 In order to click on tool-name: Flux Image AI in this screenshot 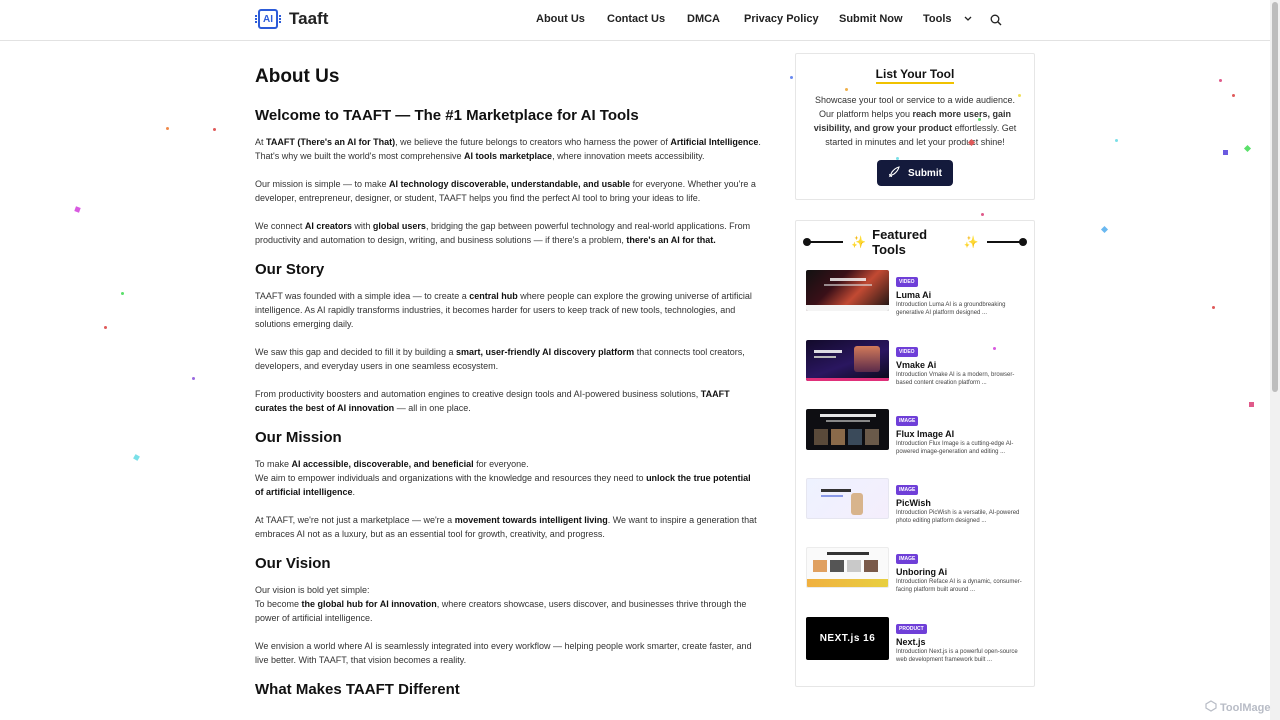, I will do `click(960, 434)`.